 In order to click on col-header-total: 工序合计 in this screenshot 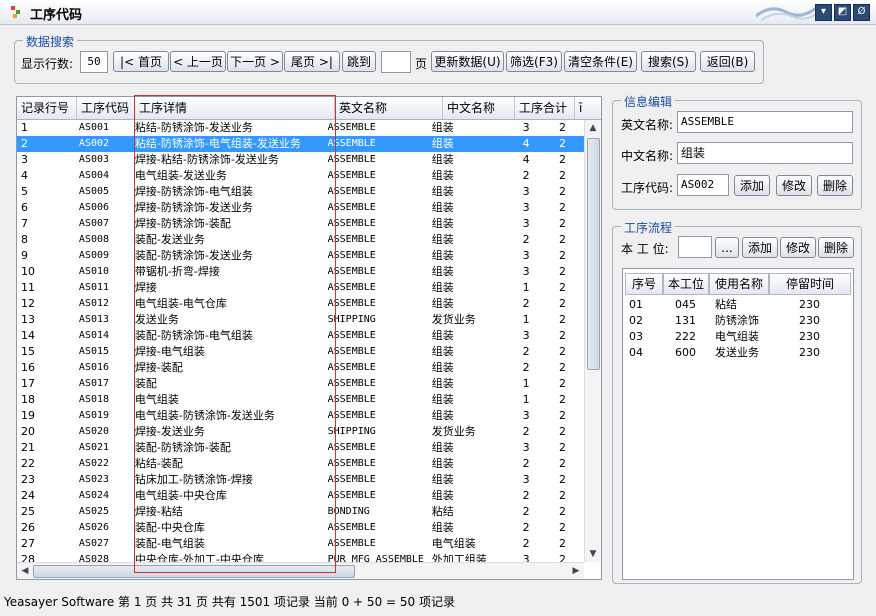, I will do `click(545, 108)`.